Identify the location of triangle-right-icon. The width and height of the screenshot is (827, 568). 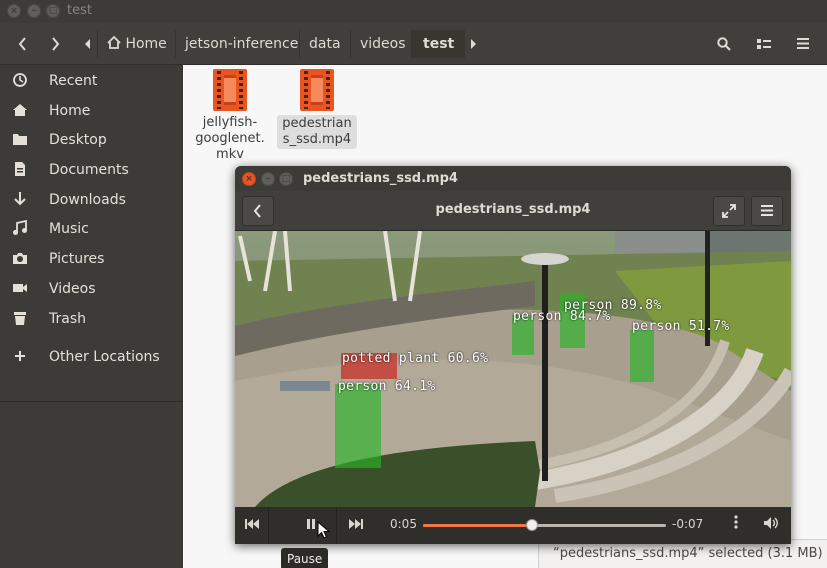
(473, 44).